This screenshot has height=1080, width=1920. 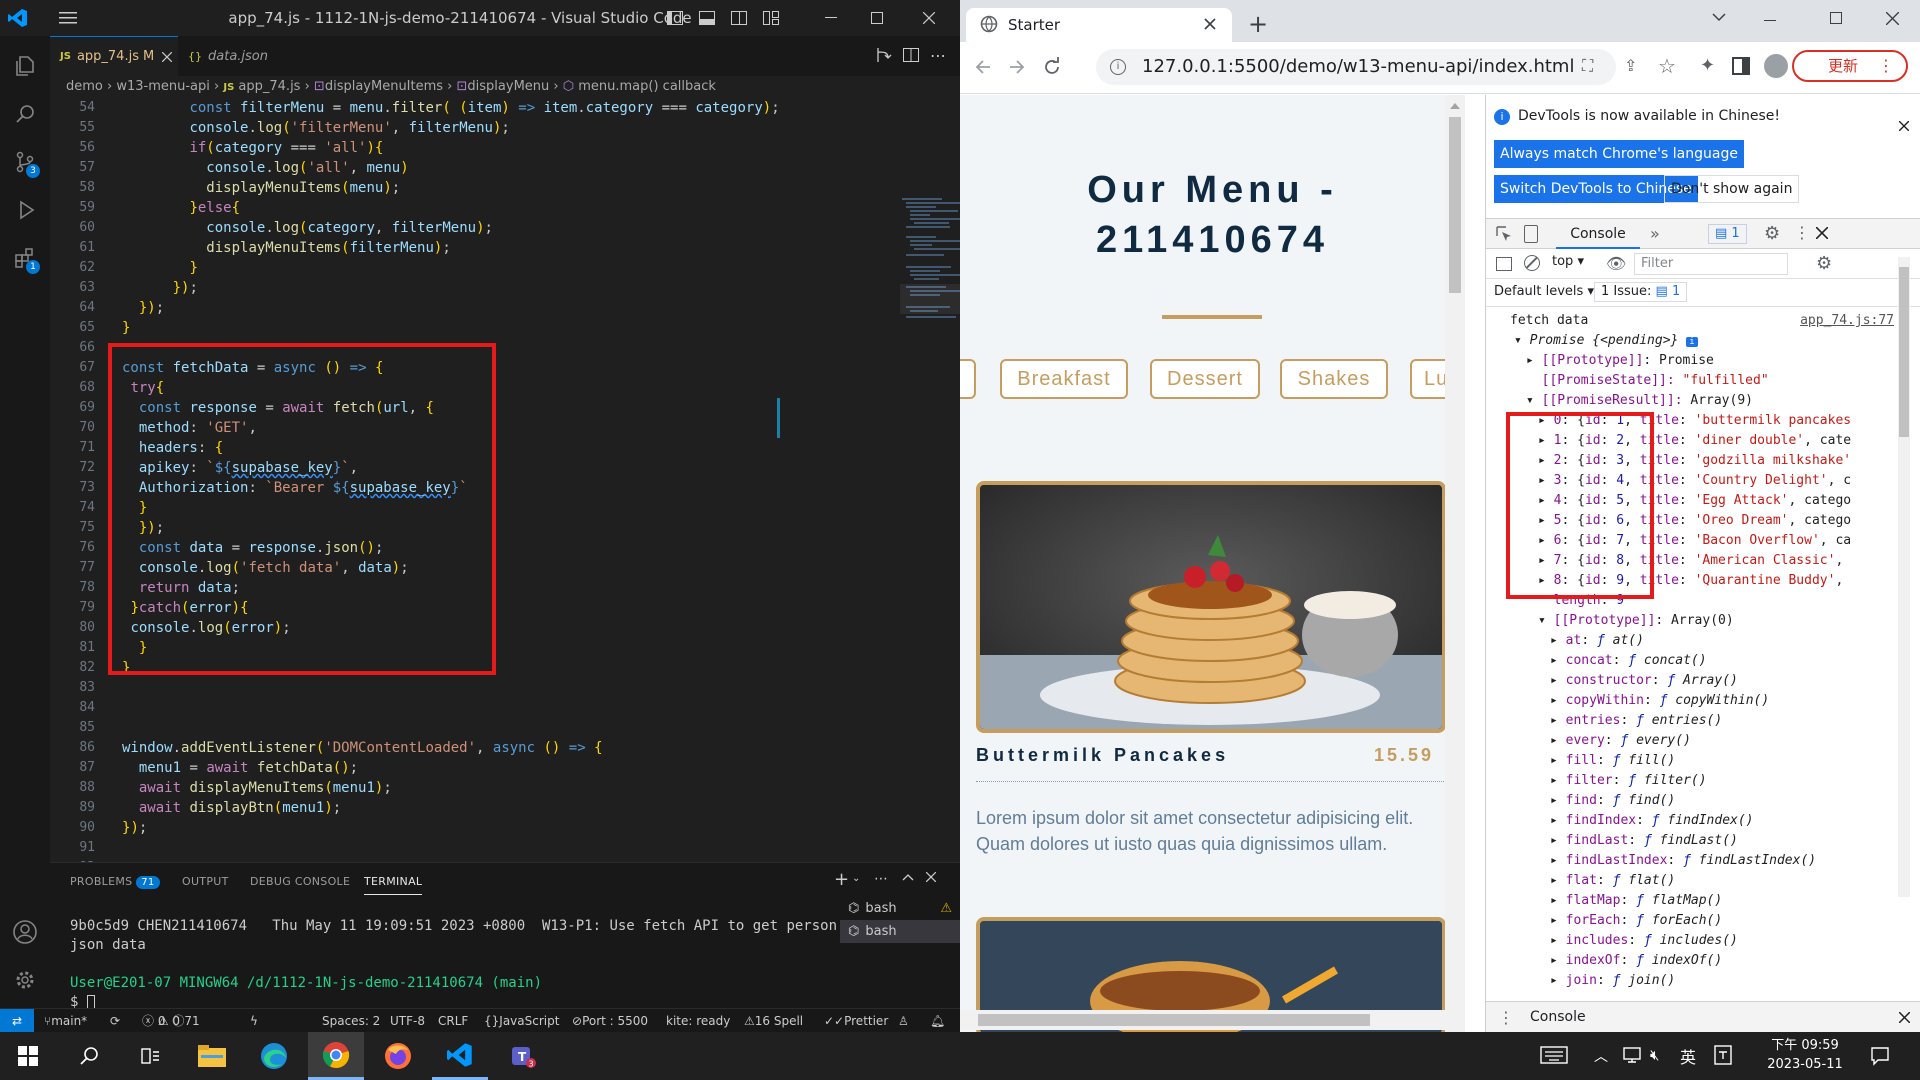 What do you see at coordinates (502, 808) in the screenshot?
I see `code-line: await displayBtn(menu1);` at bounding box center [502, 808].